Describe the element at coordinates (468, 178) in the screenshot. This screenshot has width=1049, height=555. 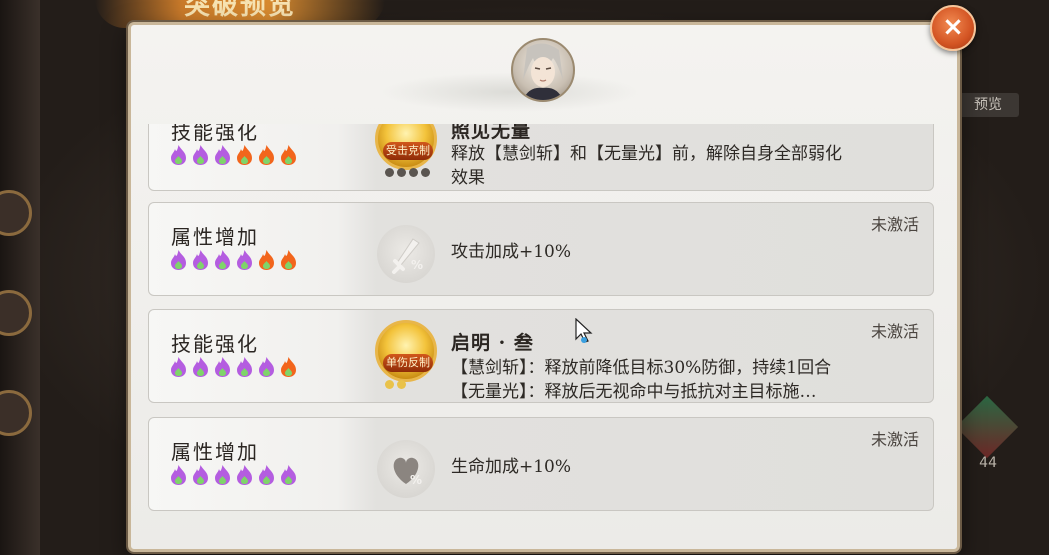
I see `skill-desc: 效果` at that location.